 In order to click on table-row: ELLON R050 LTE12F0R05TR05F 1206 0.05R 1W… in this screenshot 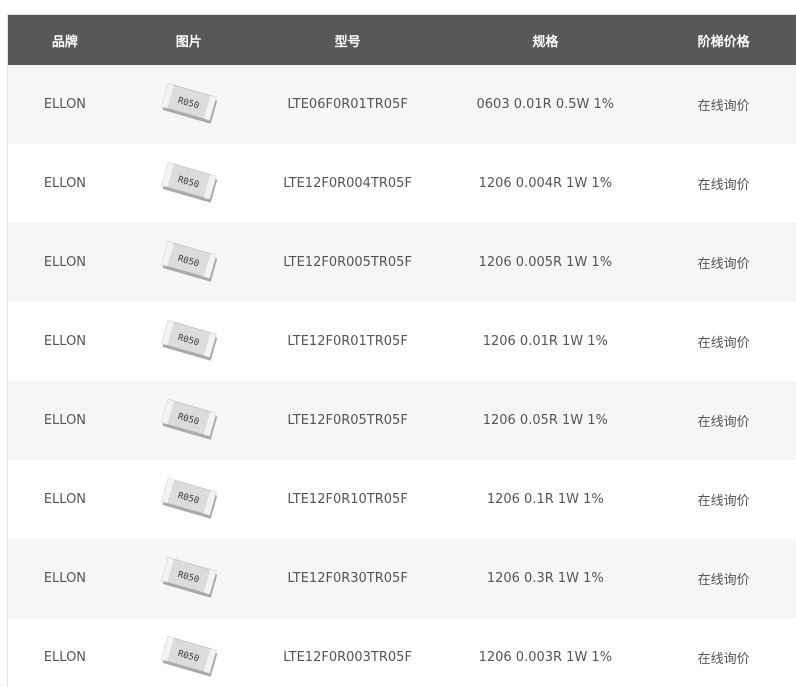, I will do `click(402, 420)`.